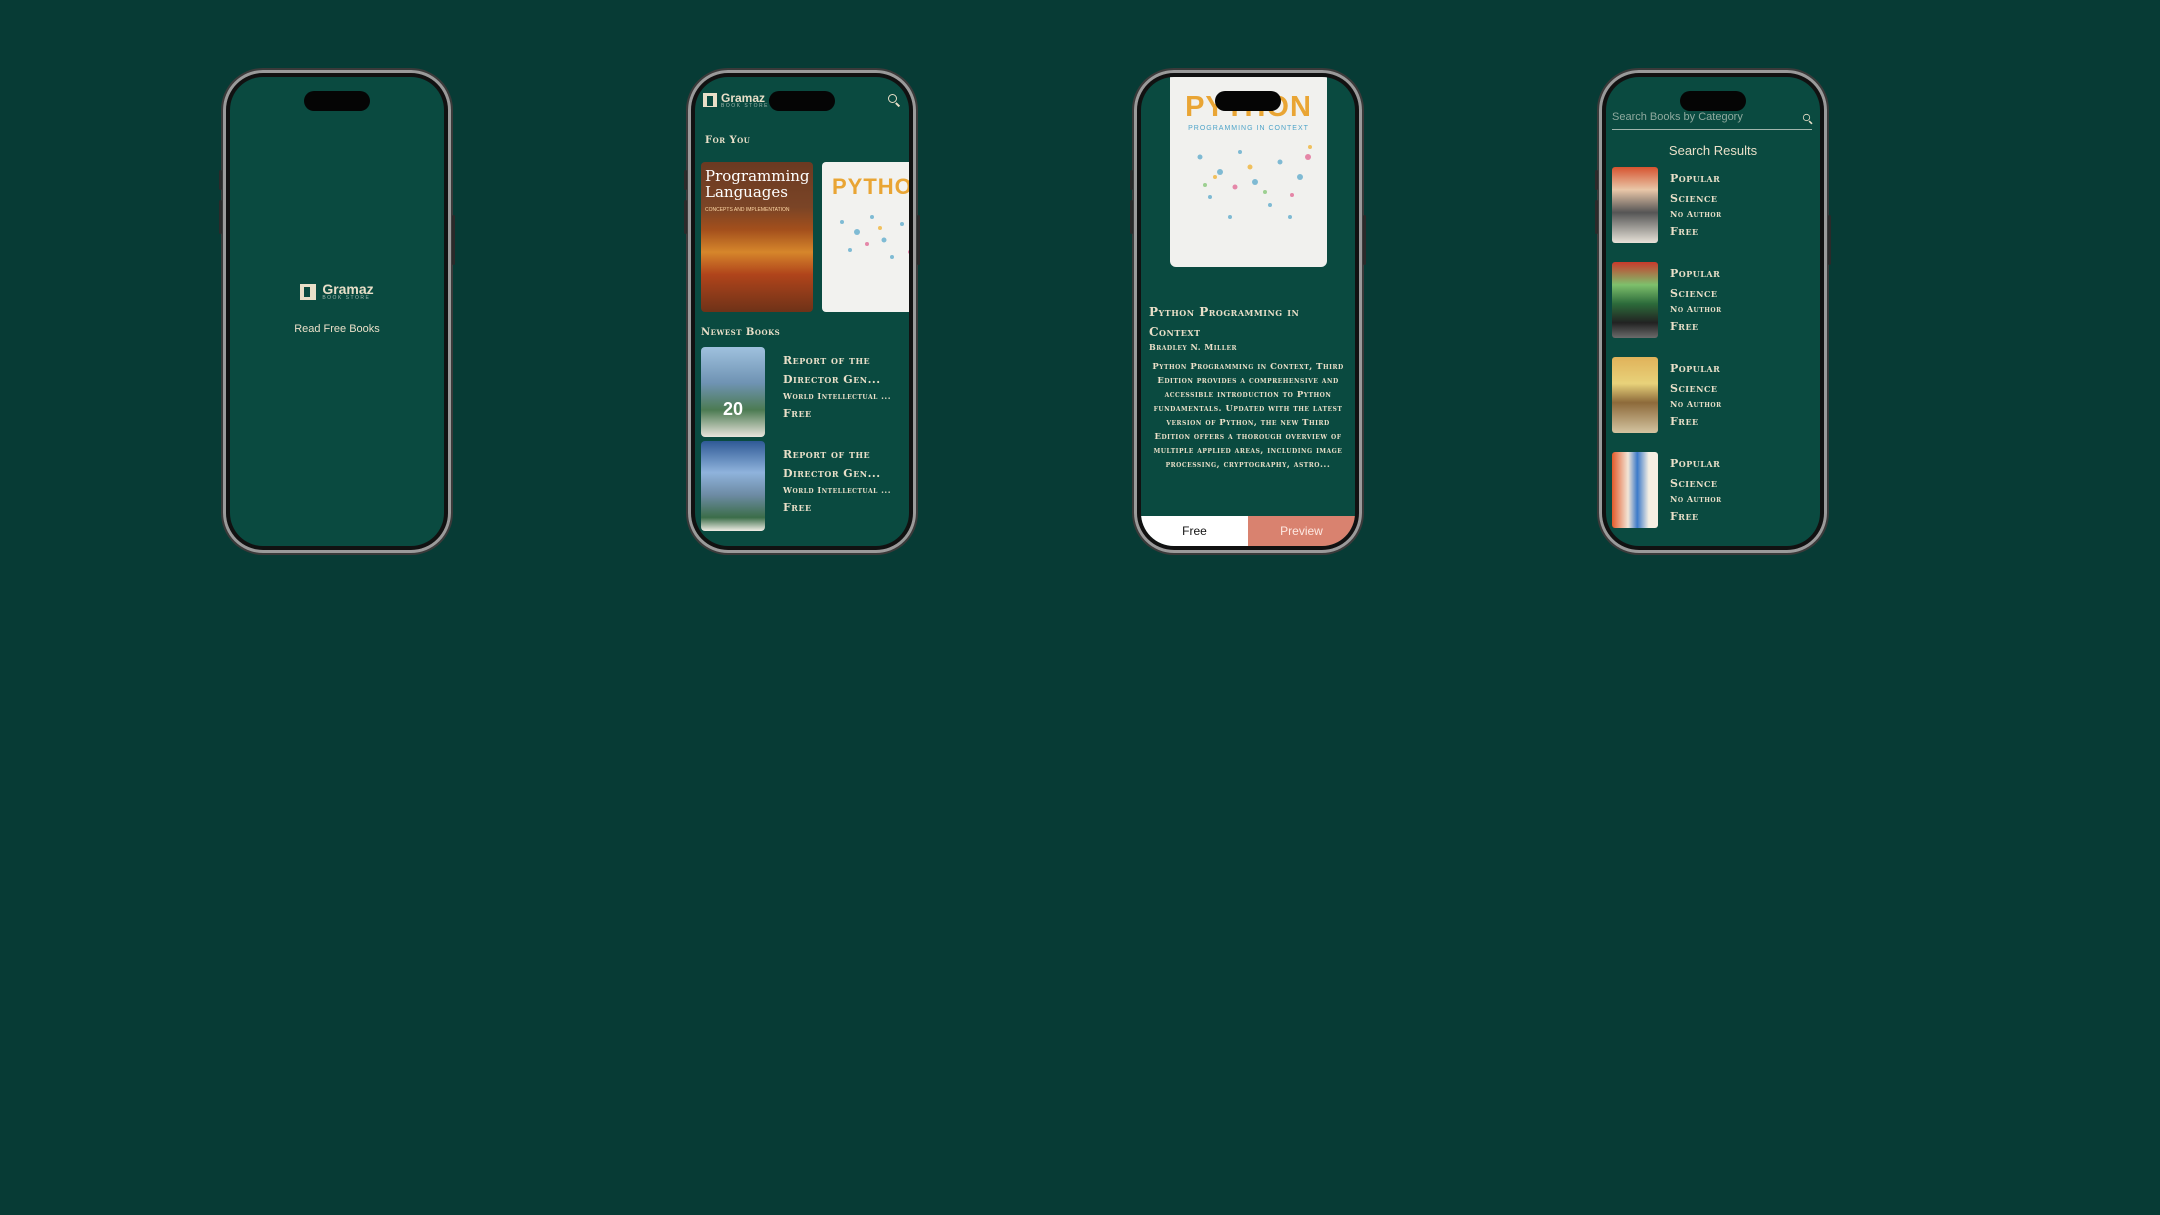 This screenshot has height=1215, width=2160. Describe the element at coordinates (747, 210) in the screenshot. I see `cover-subtitle: CONCEPTS AND IMPLEMENTATION` at that location.